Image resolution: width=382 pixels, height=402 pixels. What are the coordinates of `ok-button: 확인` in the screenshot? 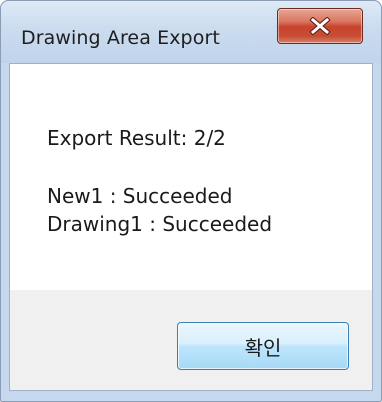 It's located at (263, 346).